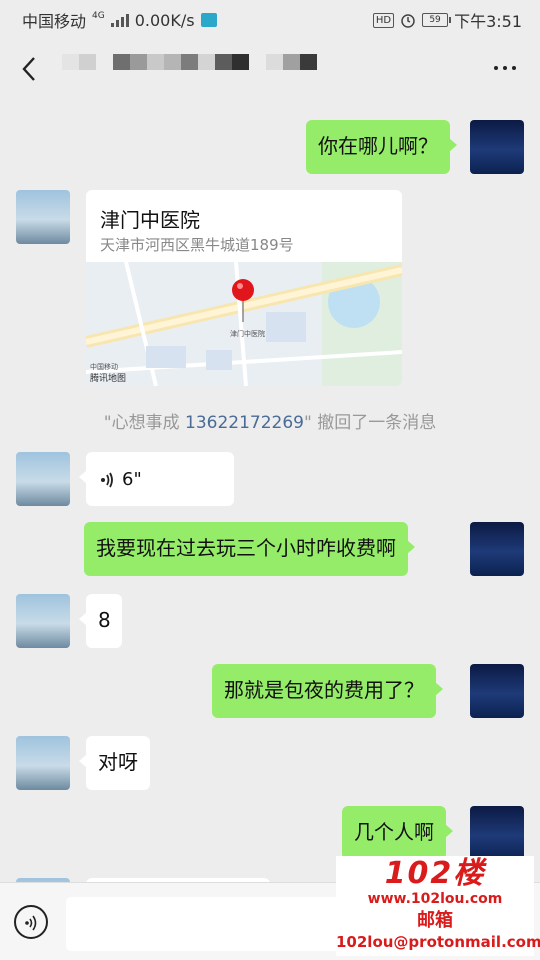  What do you see at coordinates (370, 423) in the screenshot?
I see `recall-suffix: " 撤回了一条消息` at bounding box center [370, 423].